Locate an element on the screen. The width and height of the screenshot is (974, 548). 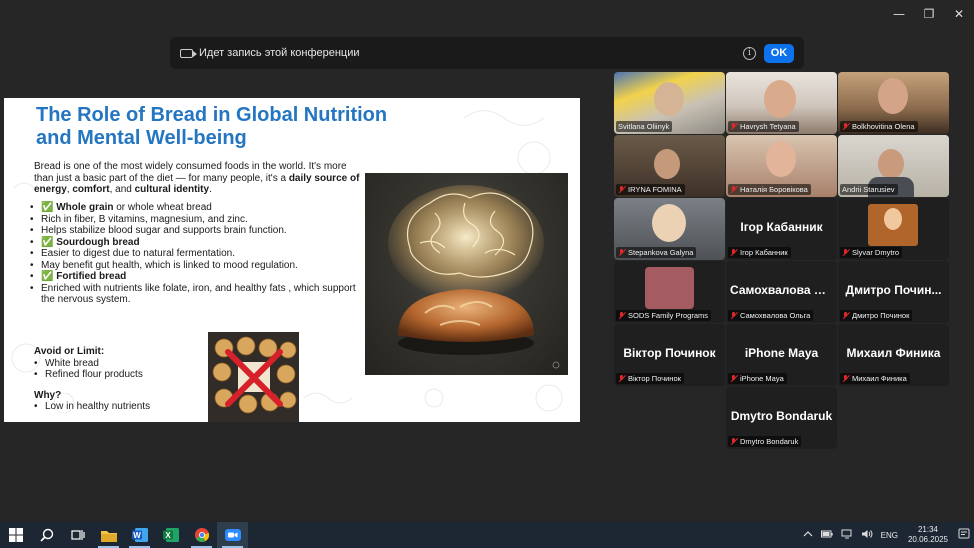
participant-tile: Stepankova Galyna is located at coordinates (669, 229).